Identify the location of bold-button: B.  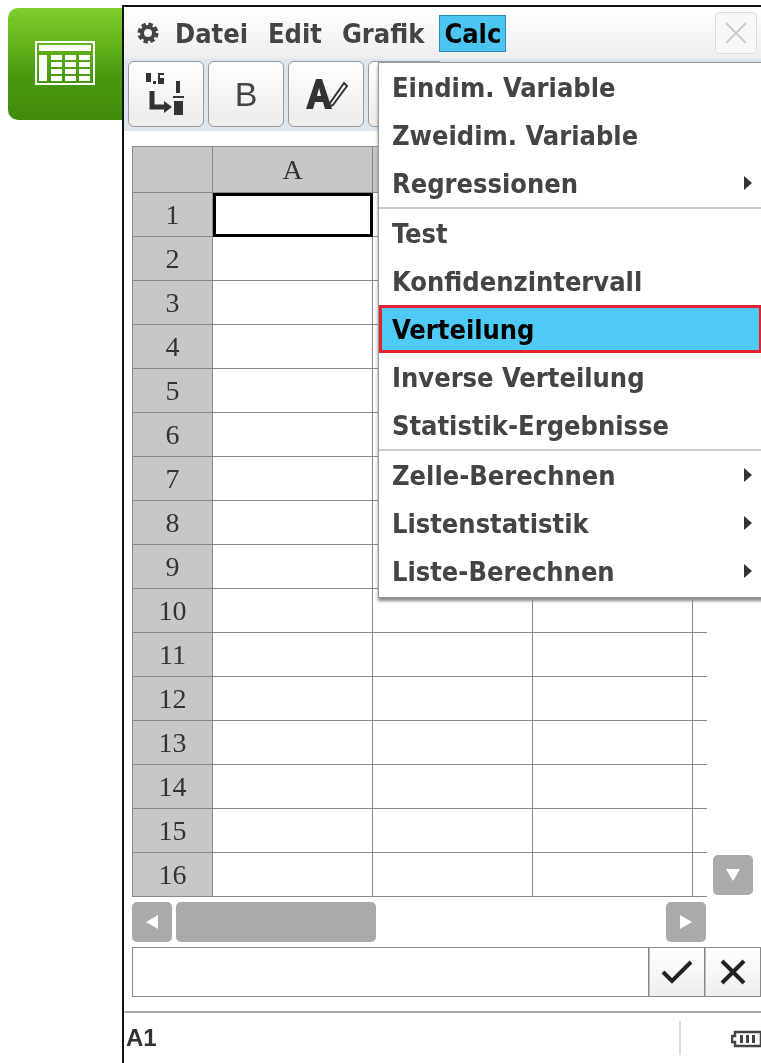
(246, 94).